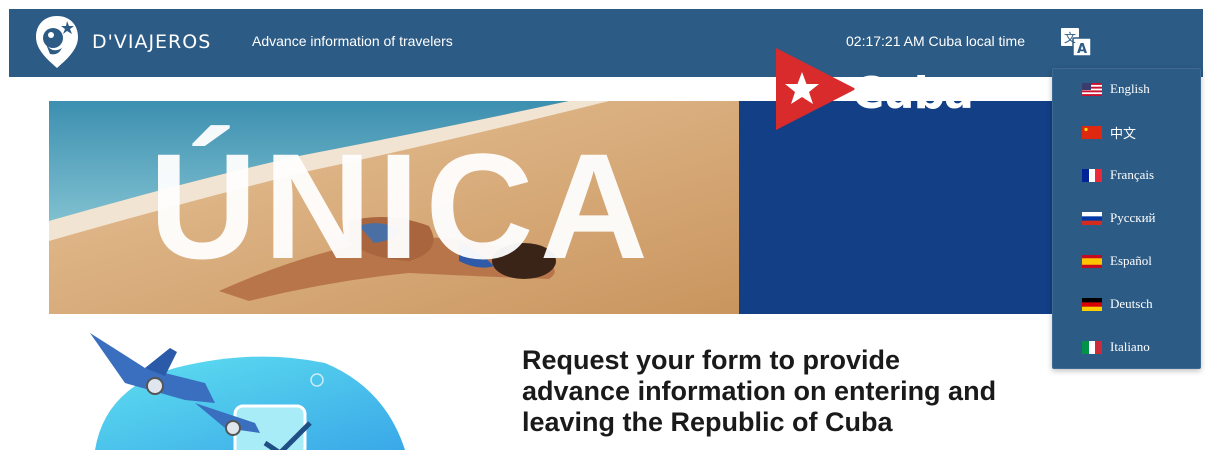 This screenshot has width=1208, height=450. I want to click on language-label: Русский, so click(1133, 217).